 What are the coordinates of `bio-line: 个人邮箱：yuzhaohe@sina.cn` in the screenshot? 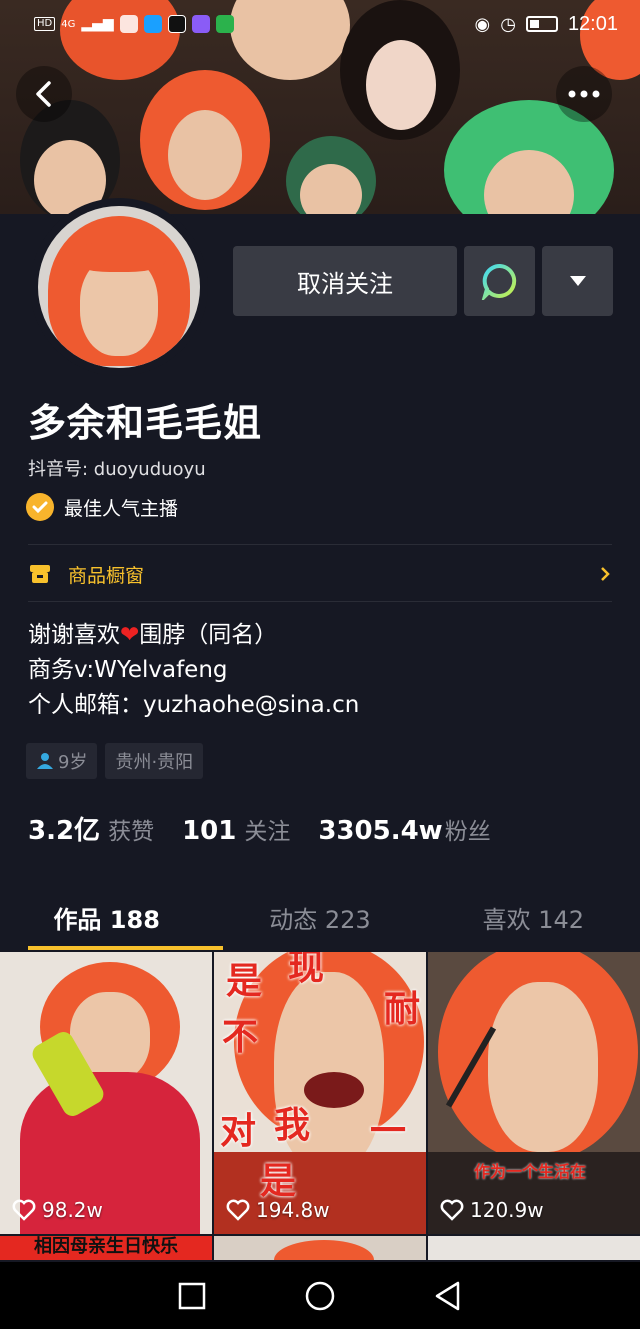 It's located at (194, 705).